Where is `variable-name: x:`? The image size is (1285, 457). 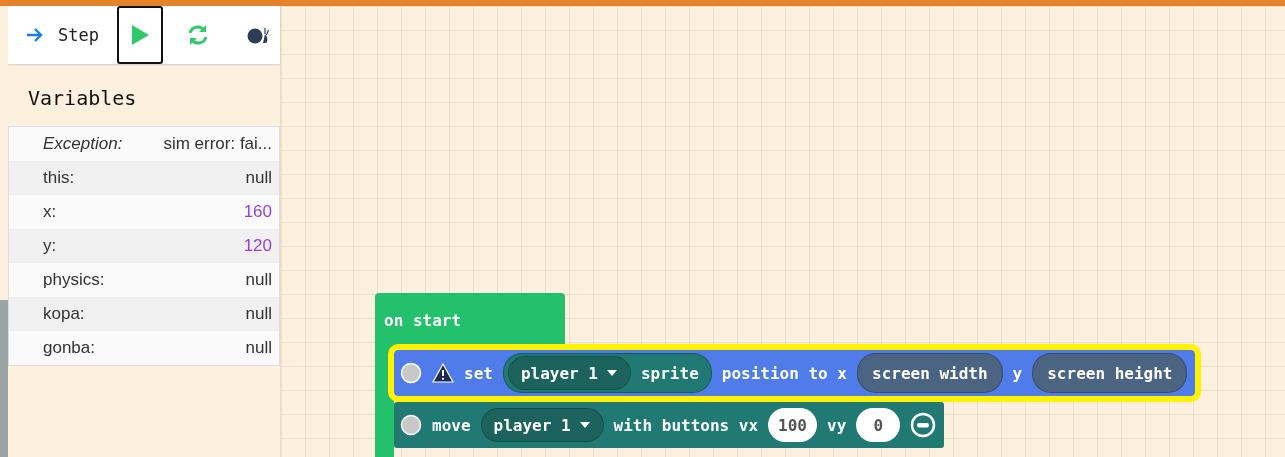
variable-name: x: is located at coordinates (50, 212).